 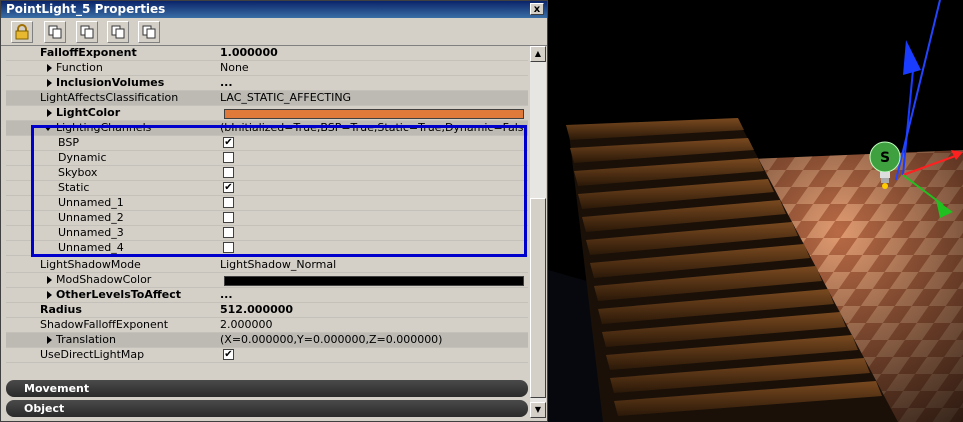 What do you see at coordinates (267, 218) in the screenshot?
I see `prop-row-unnamed_2: Unnamed_2` at bounding box center [267, 218].